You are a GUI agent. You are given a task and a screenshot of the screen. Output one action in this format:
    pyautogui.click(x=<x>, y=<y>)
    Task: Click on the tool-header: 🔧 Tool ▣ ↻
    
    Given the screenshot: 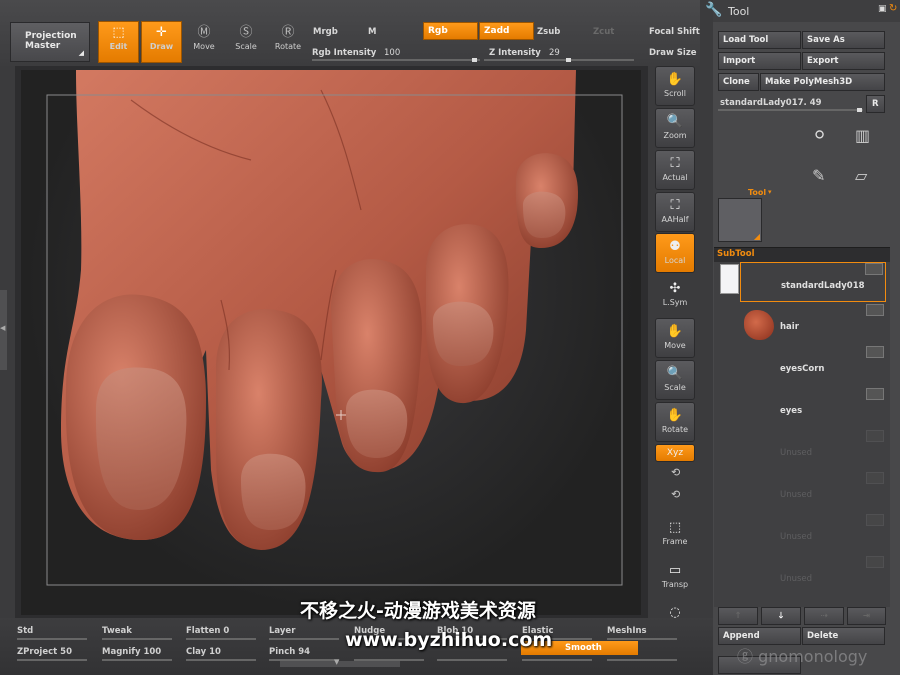 What is the action you would take?
    pyautogui.click(x=802, y=11)
    